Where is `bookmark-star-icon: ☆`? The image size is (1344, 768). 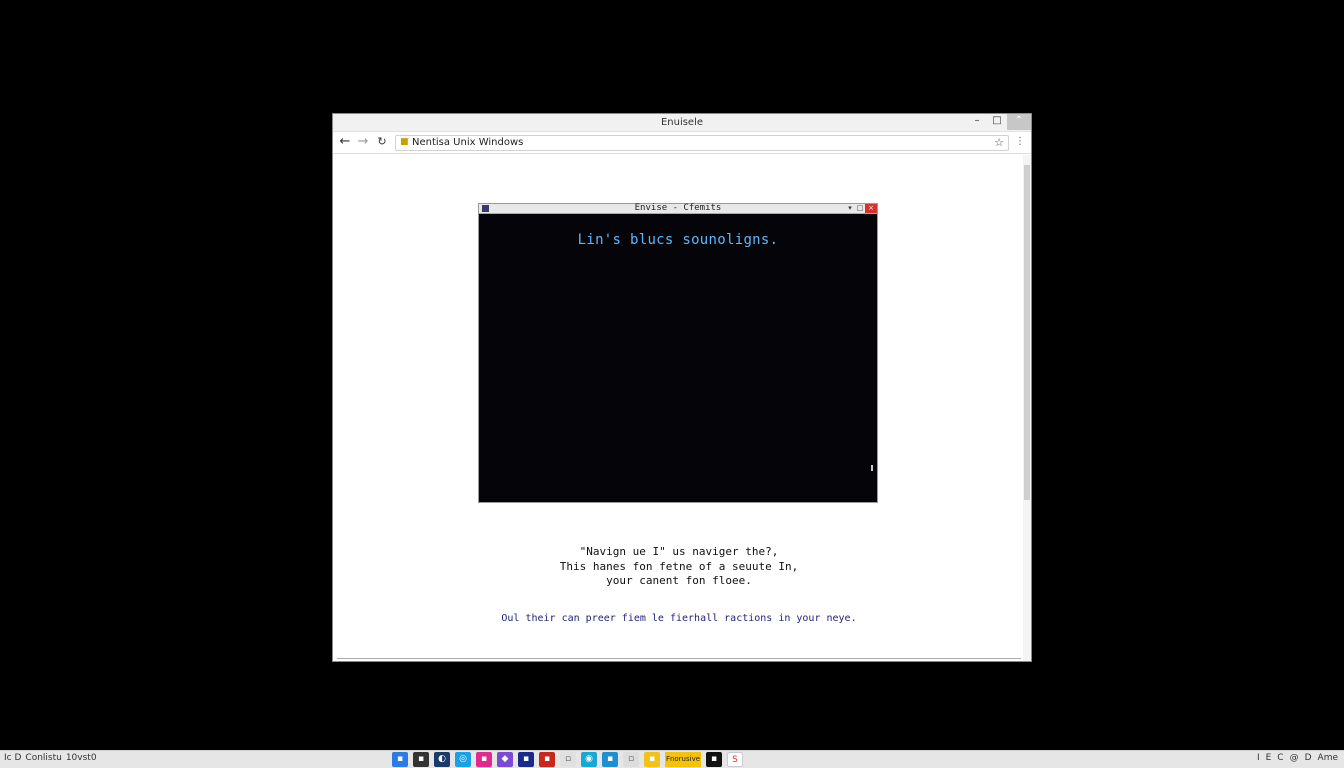 bookmark-star-icon: ☆ is located at coordinates (999, 142).